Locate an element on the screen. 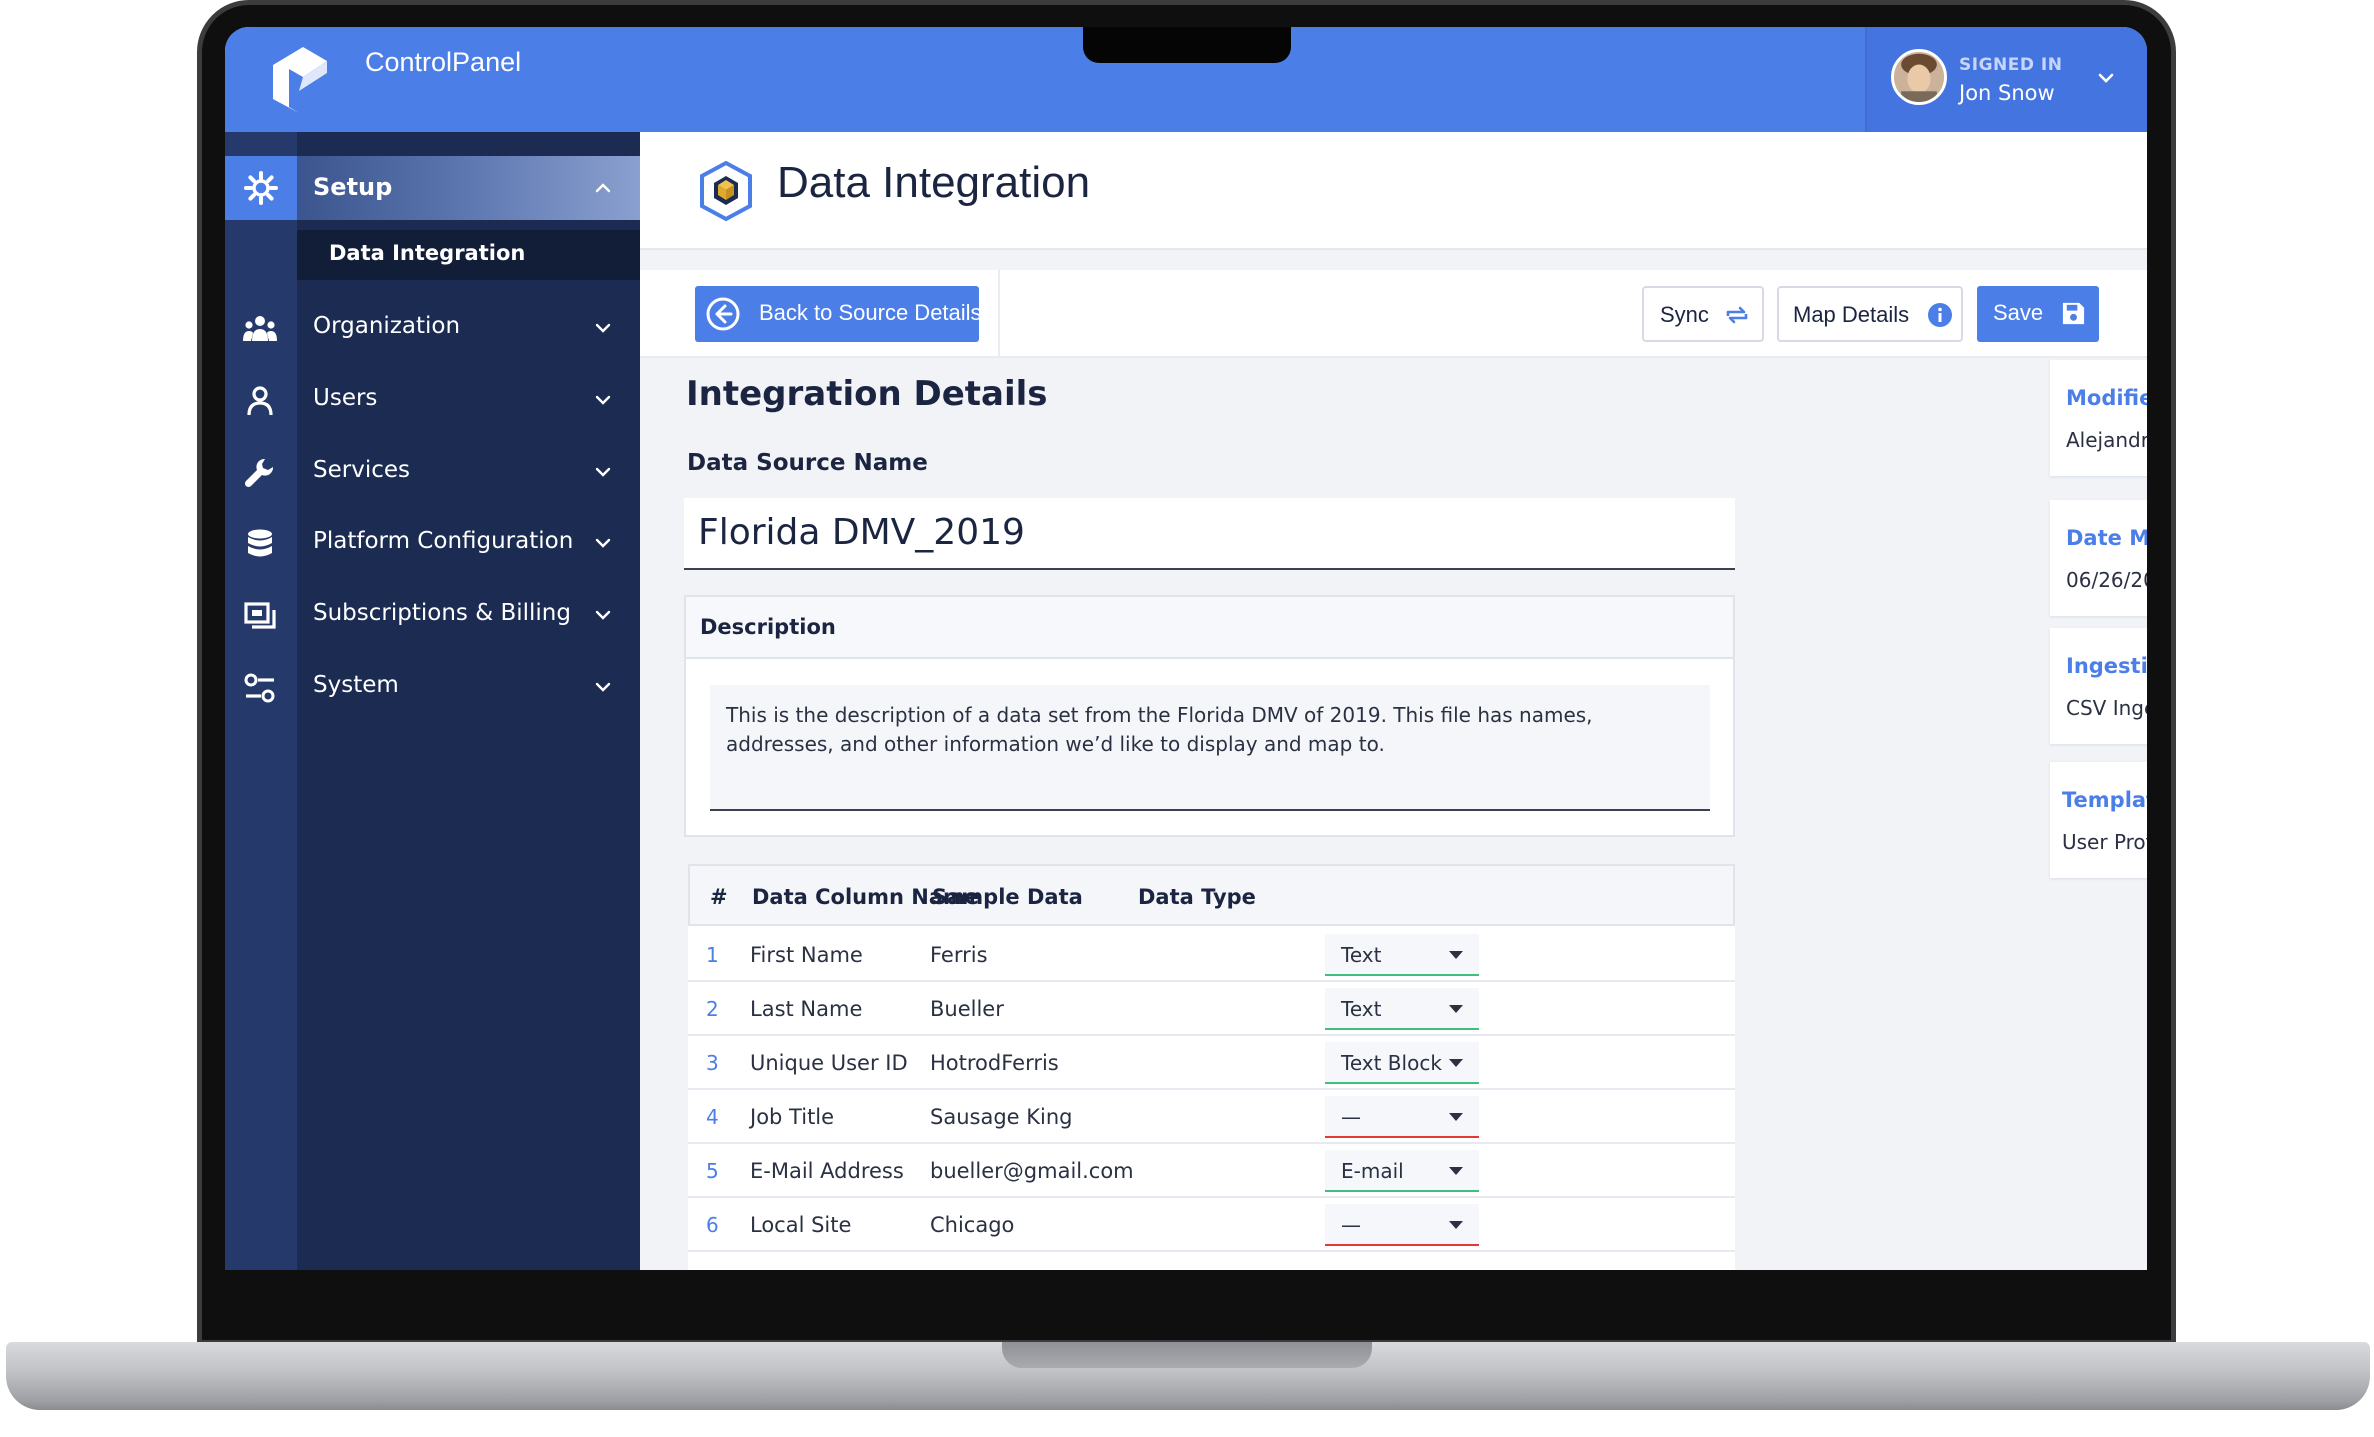 The image size is (2374, 1437). sample-data-cell: Chicago is located at coordinates (972, 1225).